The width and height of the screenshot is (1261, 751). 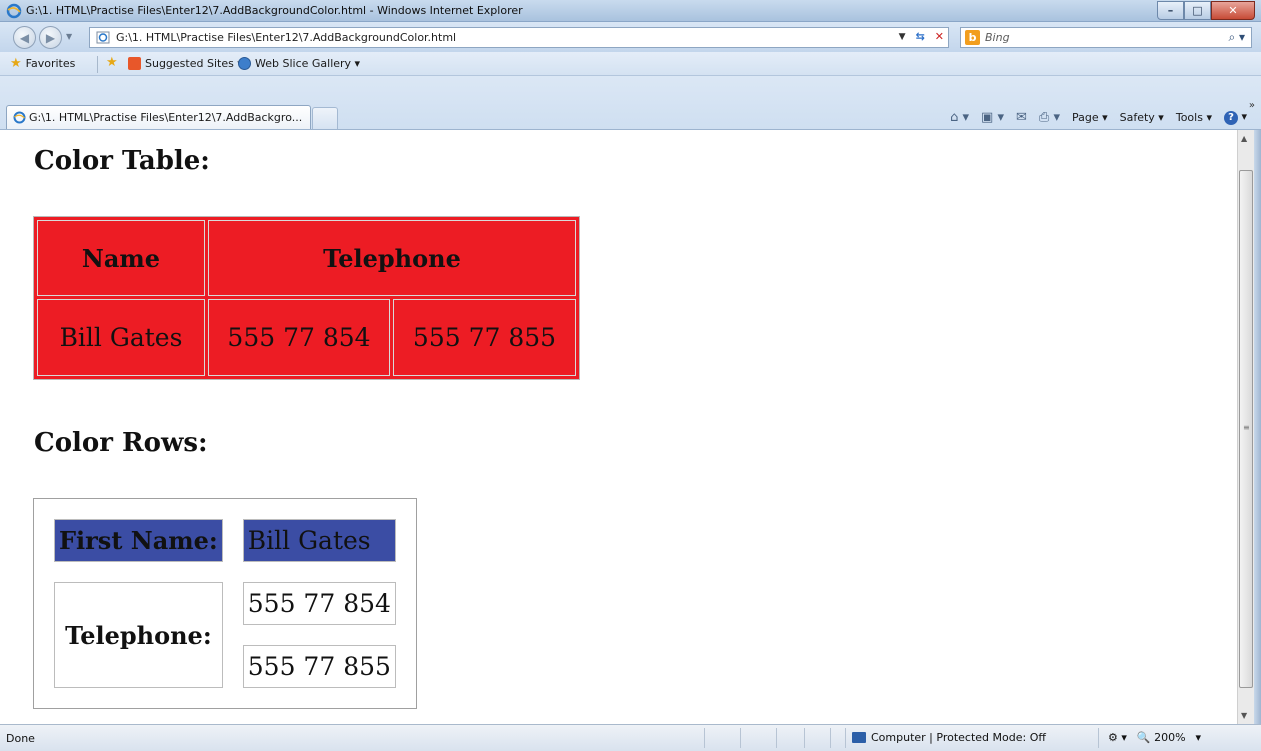 What do you see at coordinates (1194, 117) in the screenshot?
I see `tools-menu: Tools ▾` at bounding box center [1194, 117].